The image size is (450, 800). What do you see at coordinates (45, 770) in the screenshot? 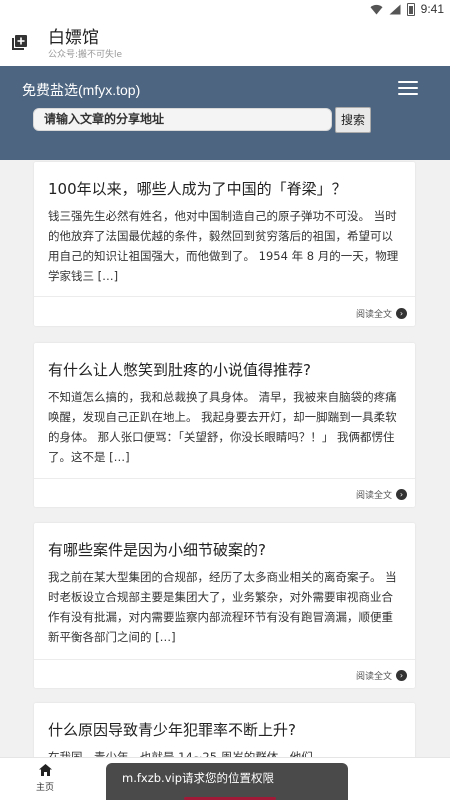
I see `home-icon` at bounding box center [45, 770].